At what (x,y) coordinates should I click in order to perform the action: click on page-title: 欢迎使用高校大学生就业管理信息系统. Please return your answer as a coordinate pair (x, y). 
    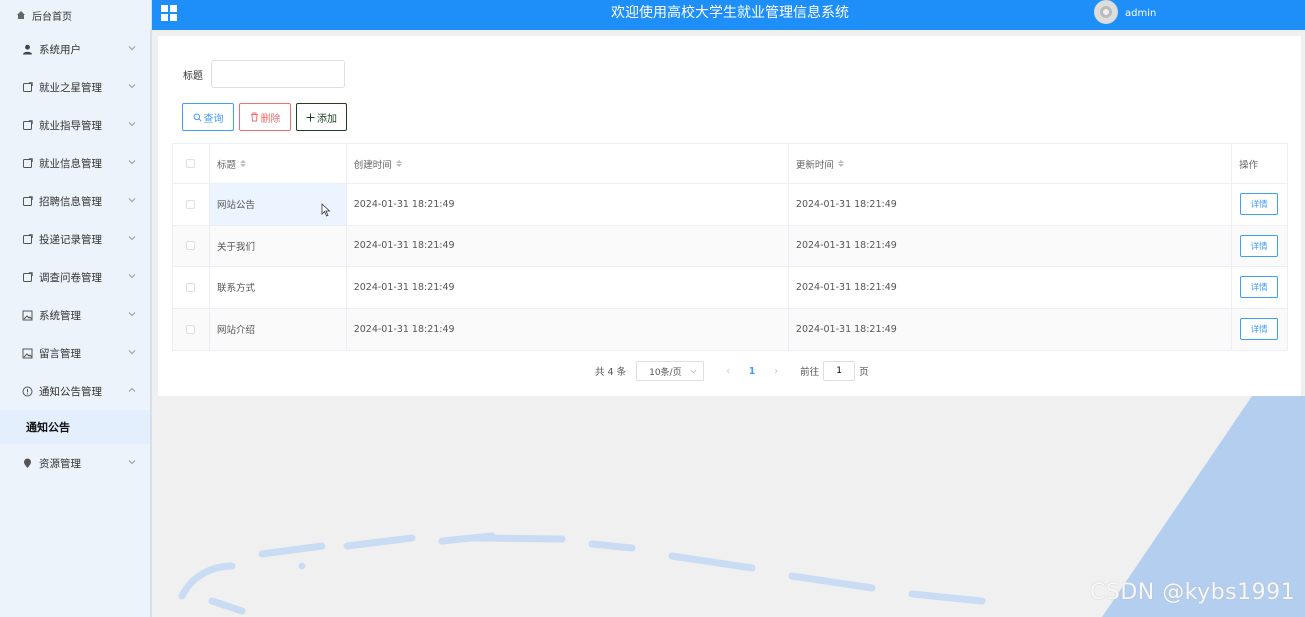
    Looking at the image, I should click on (730, 13).